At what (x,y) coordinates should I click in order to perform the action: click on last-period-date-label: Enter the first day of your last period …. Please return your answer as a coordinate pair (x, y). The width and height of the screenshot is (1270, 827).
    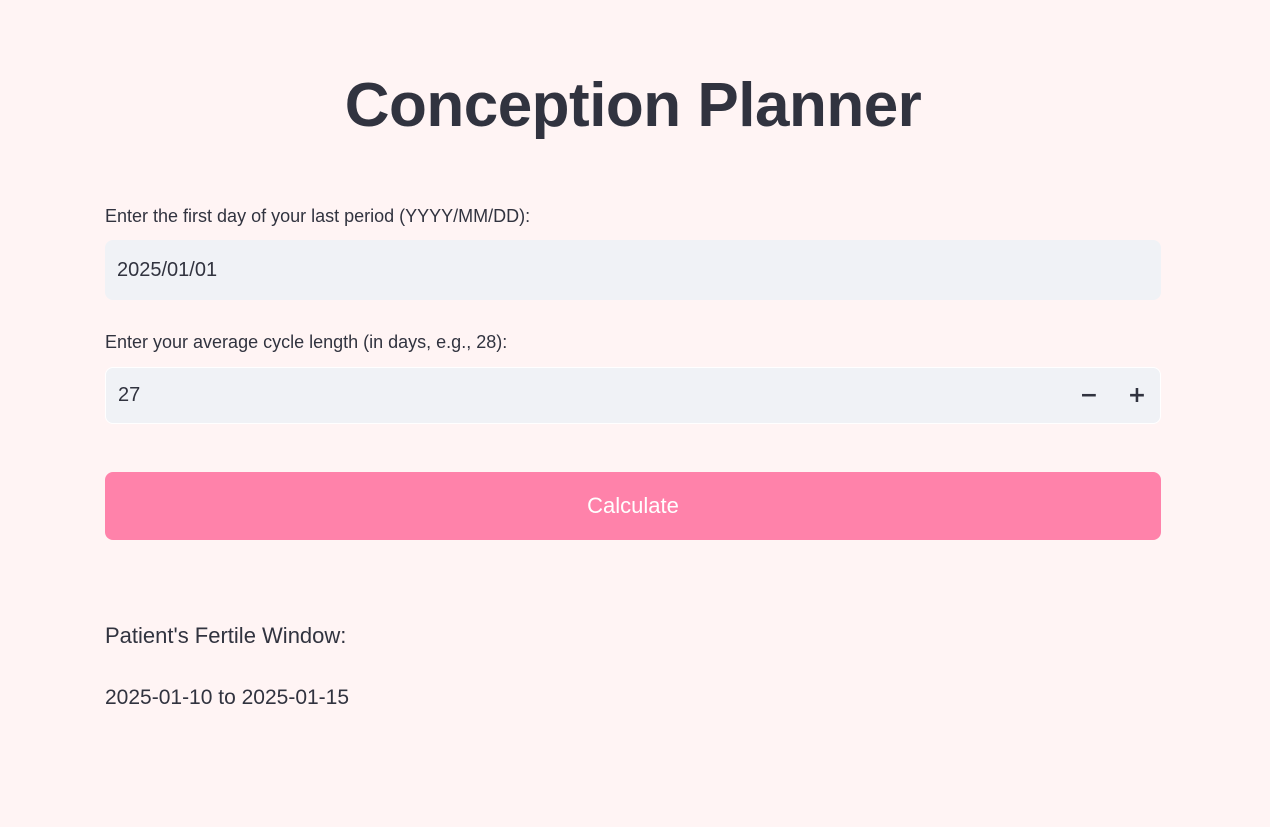
    Looking at the image, I should click on (318, 216).